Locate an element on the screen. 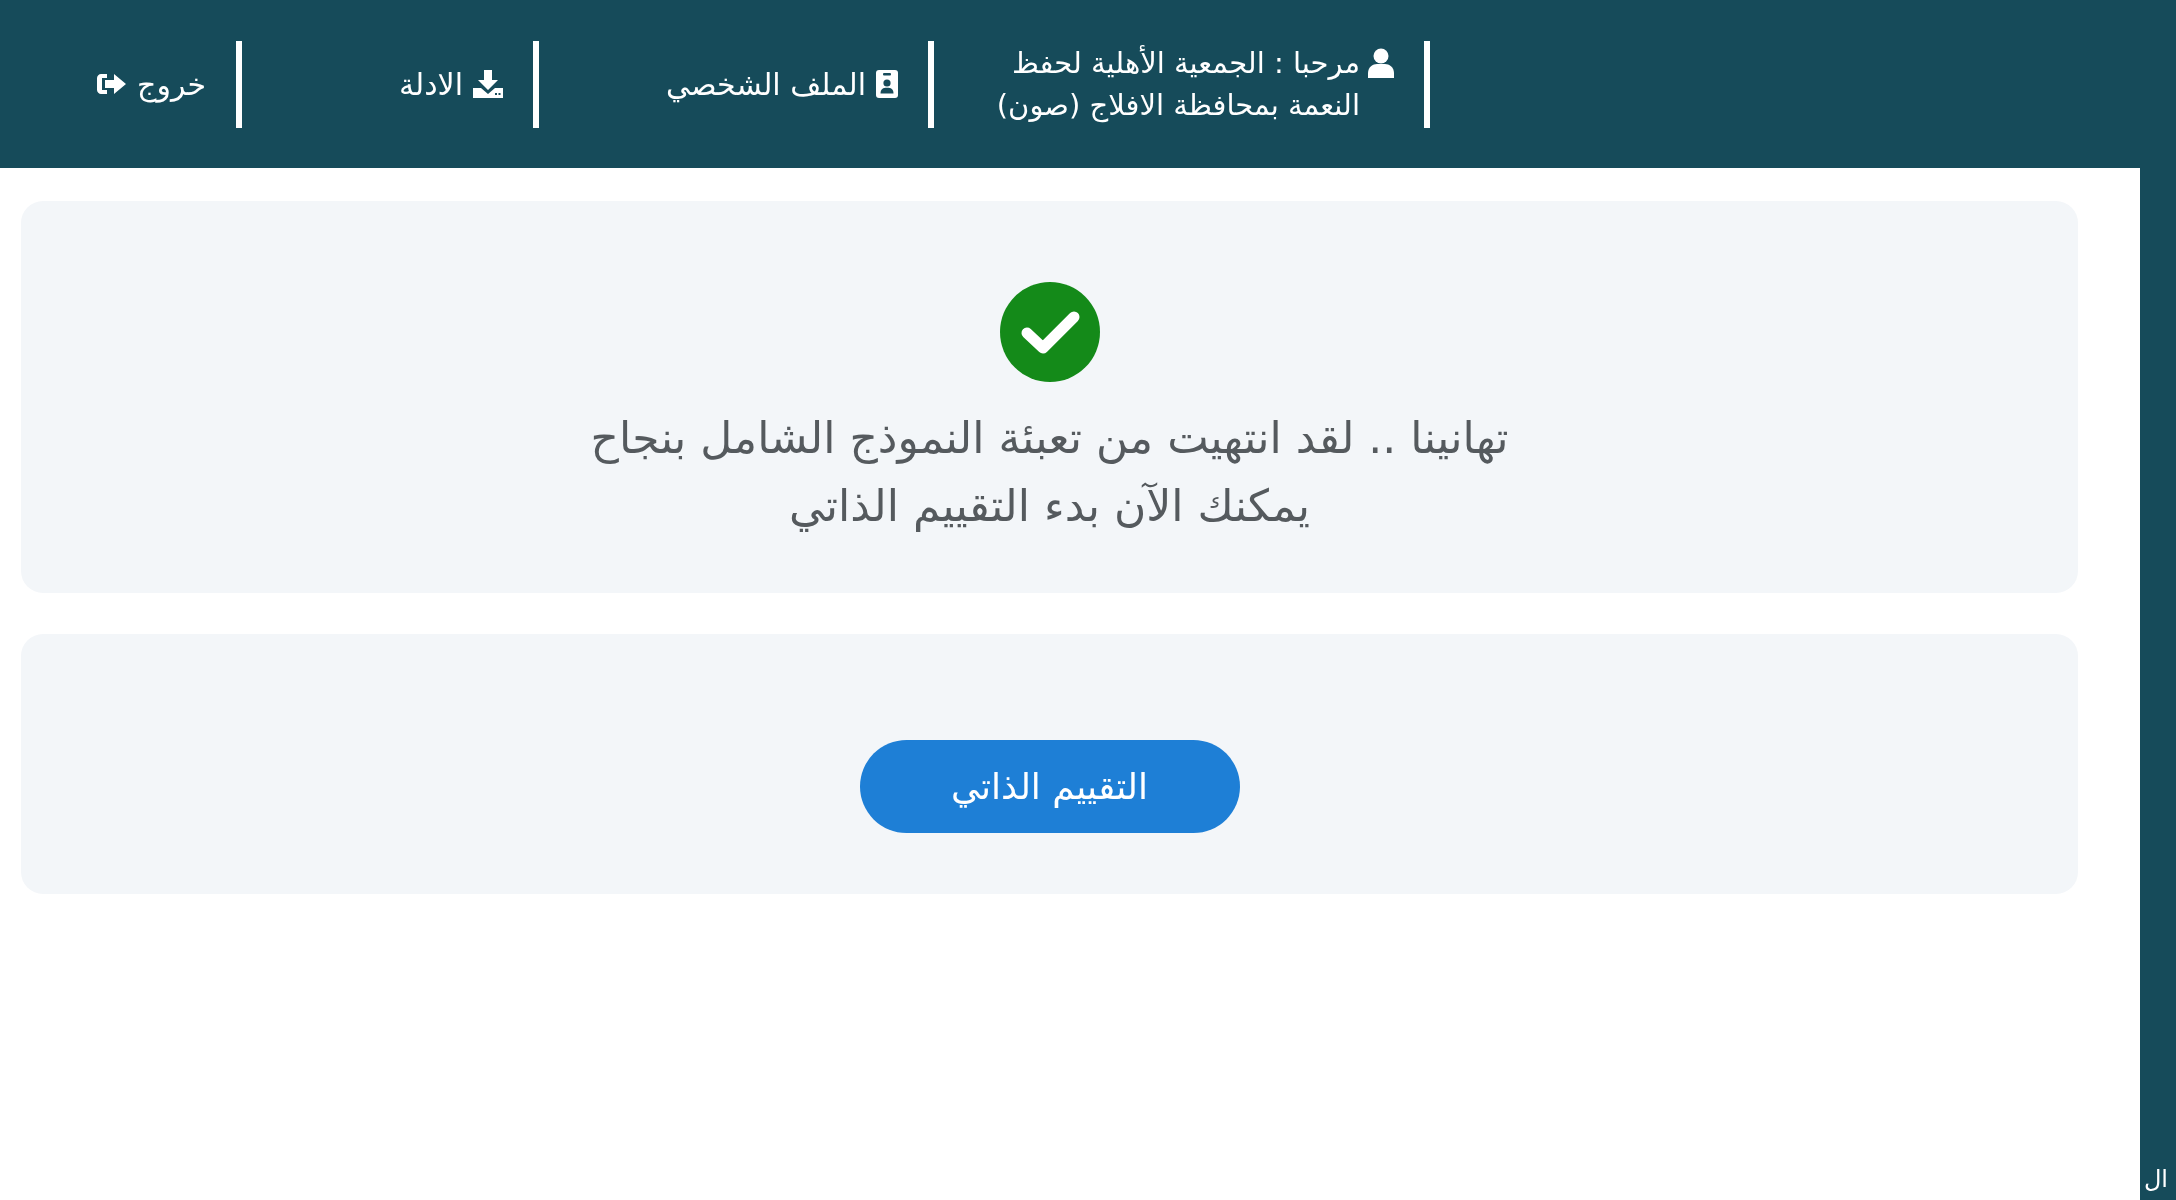  side-panel-text: ال is located at coordinates (2155, 1179).